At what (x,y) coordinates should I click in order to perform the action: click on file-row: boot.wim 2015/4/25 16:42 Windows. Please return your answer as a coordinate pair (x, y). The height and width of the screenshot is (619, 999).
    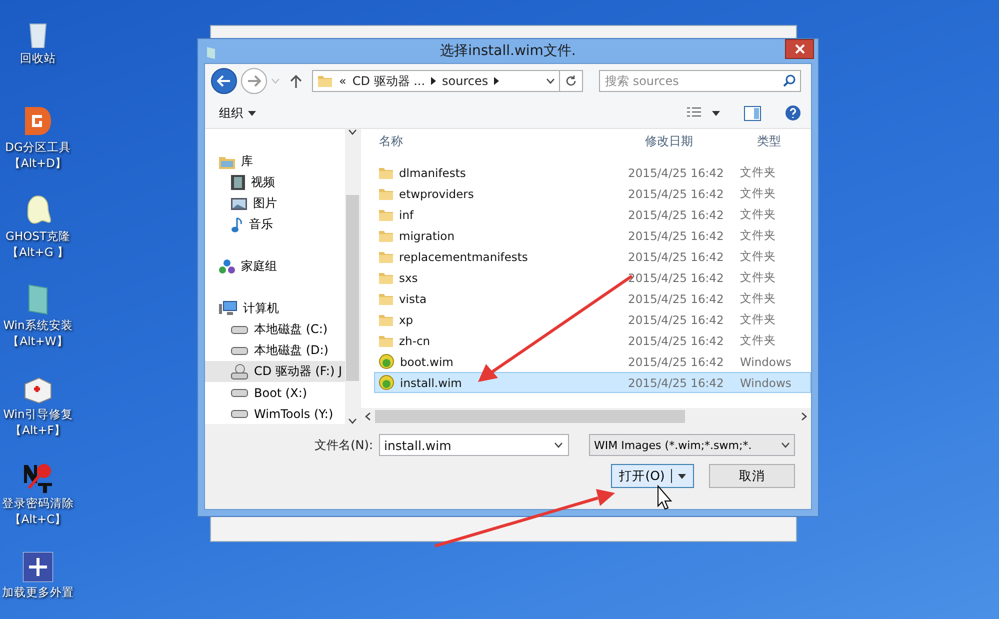
    Looking at the image, I should click on (592, 361).